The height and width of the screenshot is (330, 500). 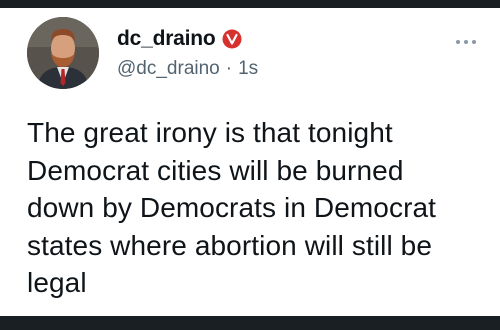 What do you see at coordinates (166, 39) in the screenshot?
I see `display-name: dc_draino` at bounding box center [166, 39].